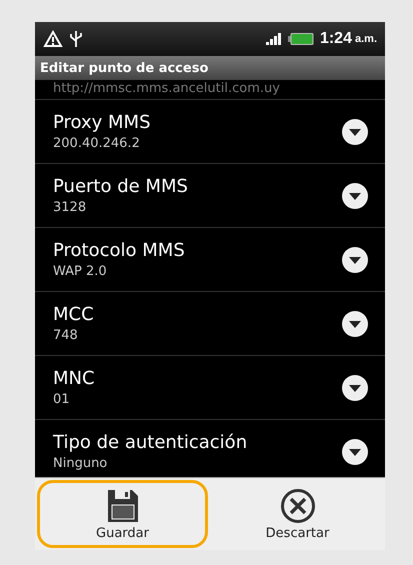 This screenshot has width=413, height=565. Describe the element at coordinates (298, 506) in the screenshot. I see `close-icon` at that location.